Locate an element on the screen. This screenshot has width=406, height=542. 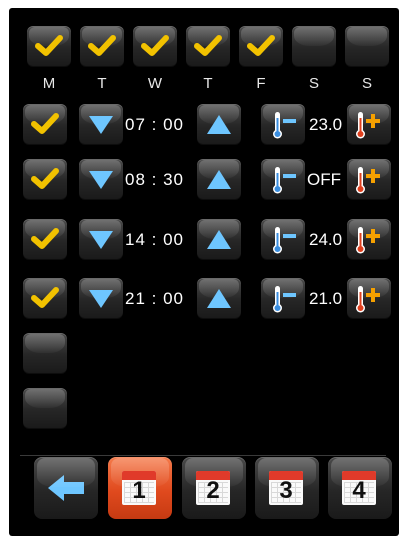
program-tab-3: 3 is located at coordinates (287, 488).